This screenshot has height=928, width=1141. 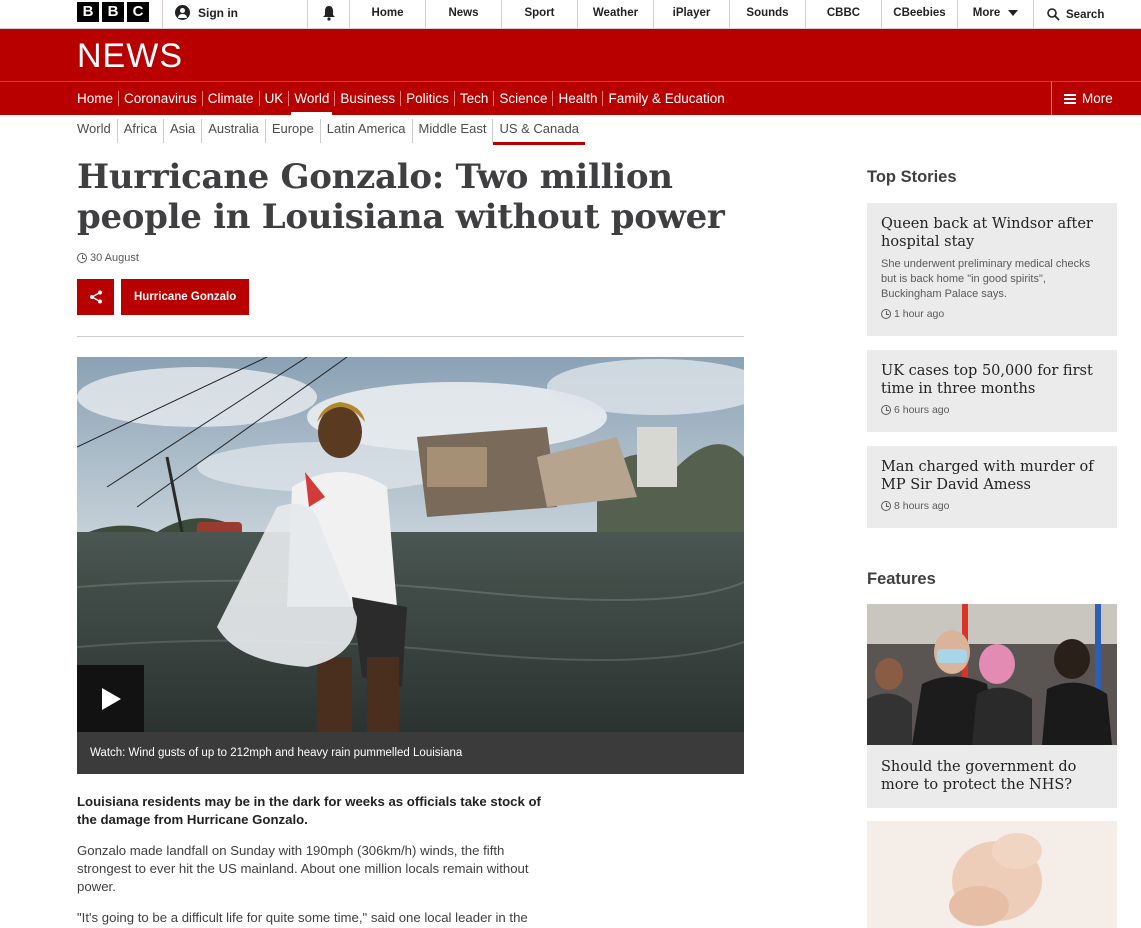 I want to click on mainnav-coronavirus: Coronavirus, so click(x=160, y=98).